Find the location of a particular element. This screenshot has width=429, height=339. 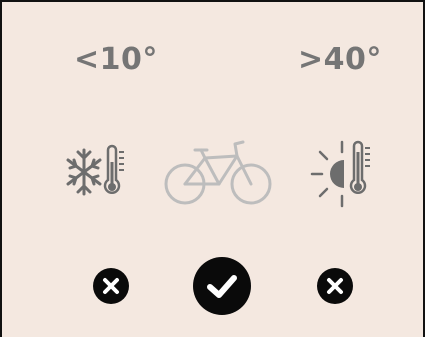

moderate-status-check-icon is located at coordinates (222, 286).